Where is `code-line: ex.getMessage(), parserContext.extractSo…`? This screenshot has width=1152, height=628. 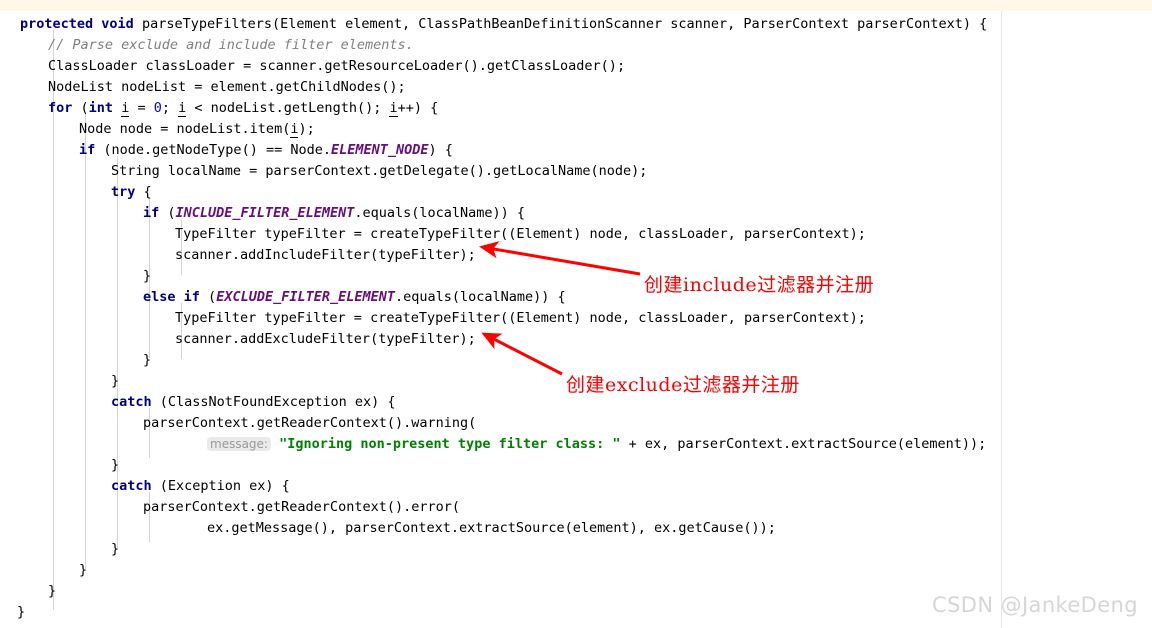 code-line: ex.getMessage(), parserContext.extractSo… is located at coordinates (388, 528).